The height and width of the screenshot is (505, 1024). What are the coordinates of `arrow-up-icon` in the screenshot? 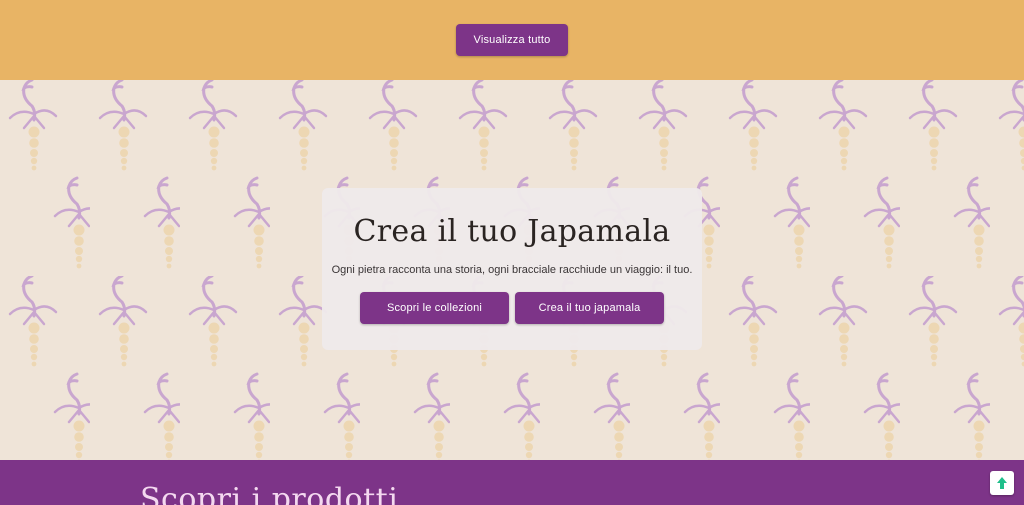 It's located at (1002, 483).